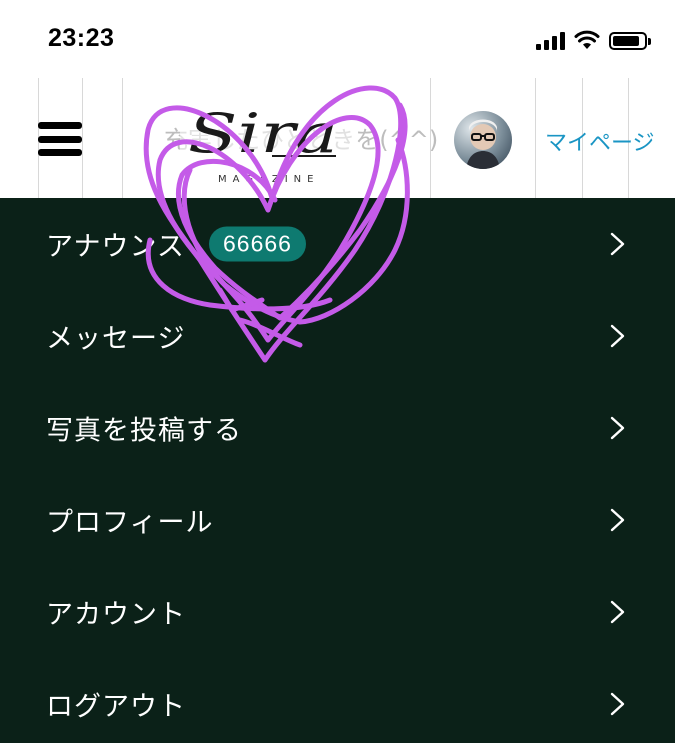 This screenshot has width=675, height=750. I want to click on menu-item-label: ログアウト, so click(116, 707).